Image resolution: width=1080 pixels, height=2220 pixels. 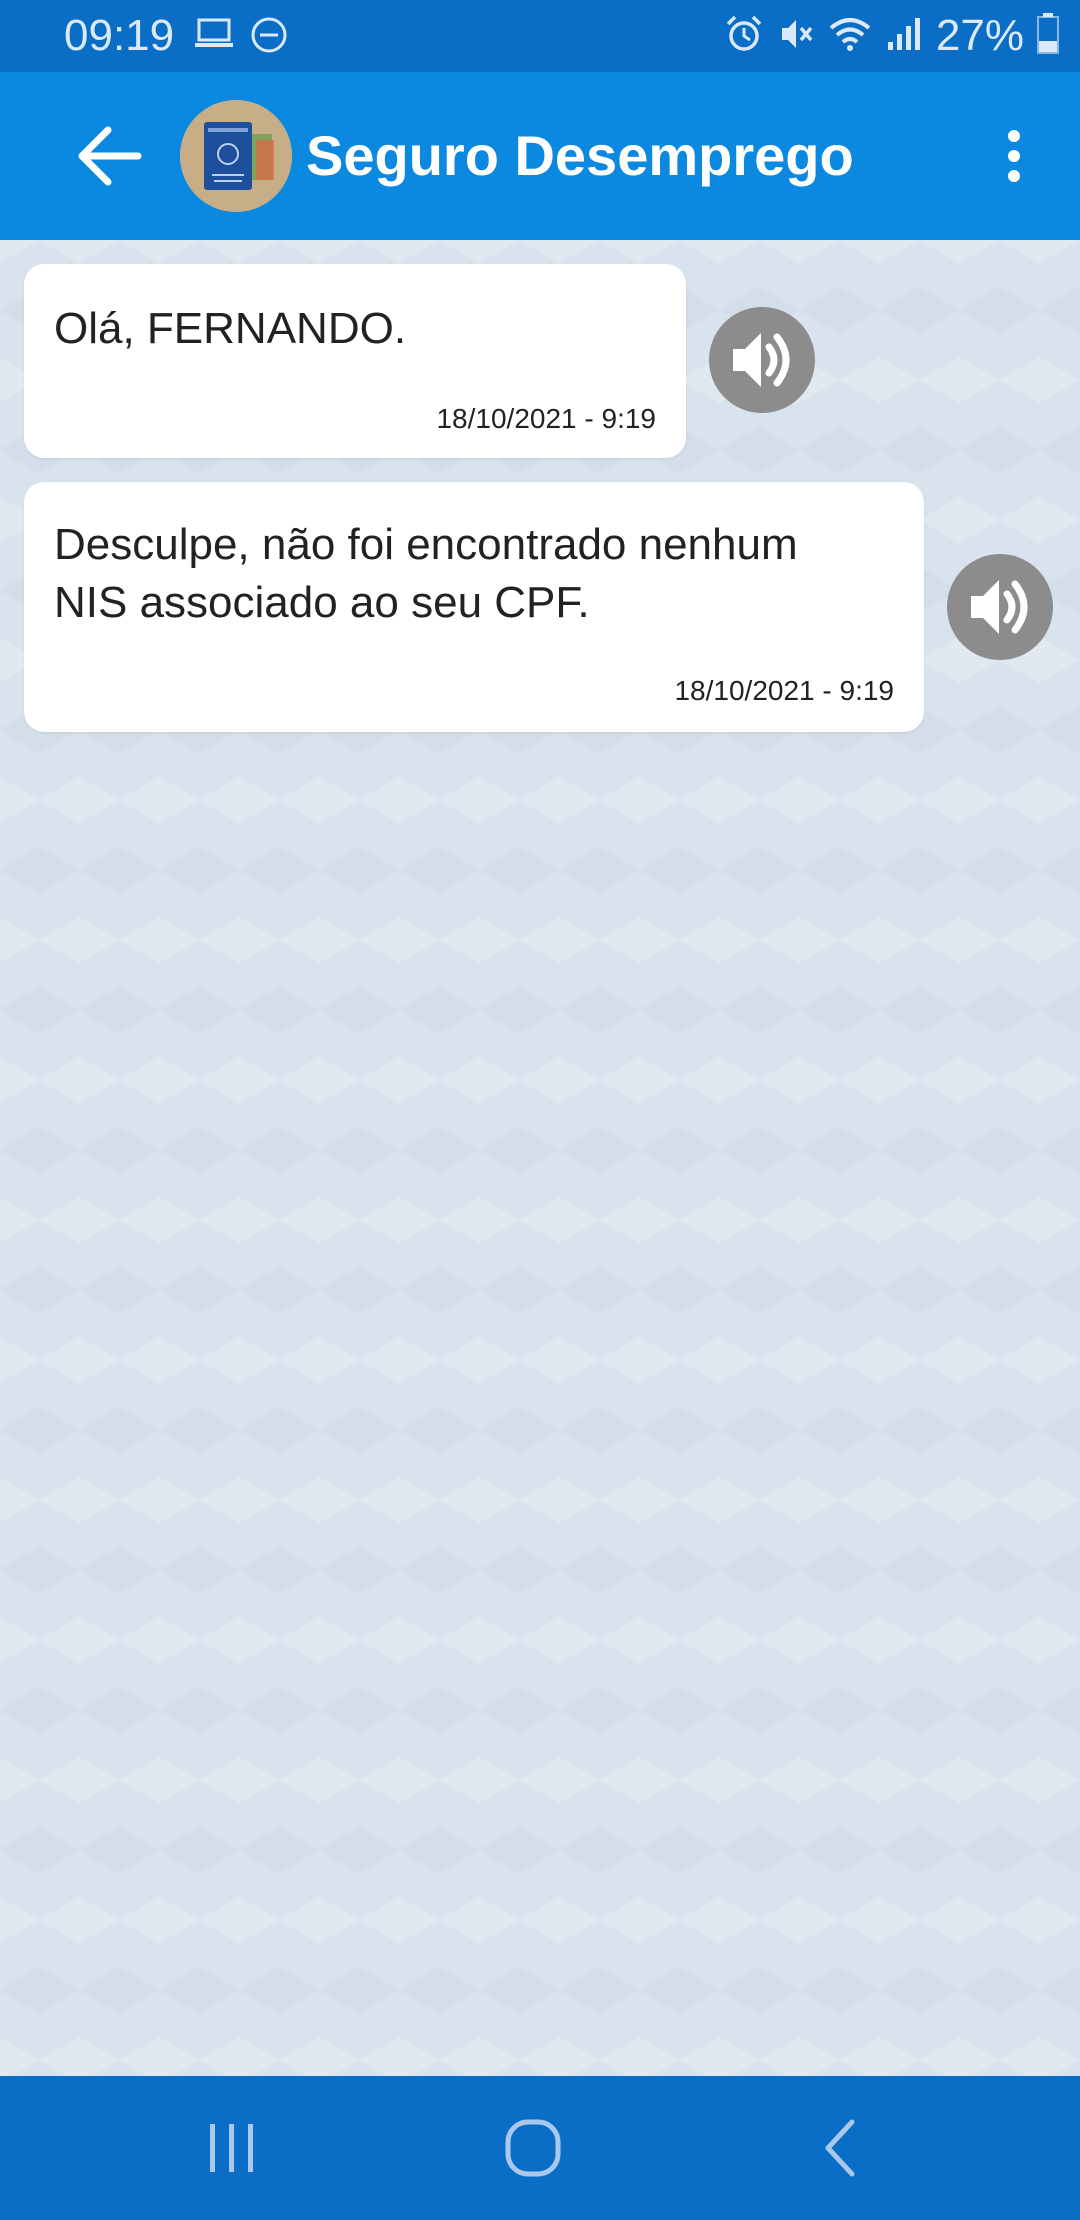 I want to click on signal-icon, so click(x=904, y=36).